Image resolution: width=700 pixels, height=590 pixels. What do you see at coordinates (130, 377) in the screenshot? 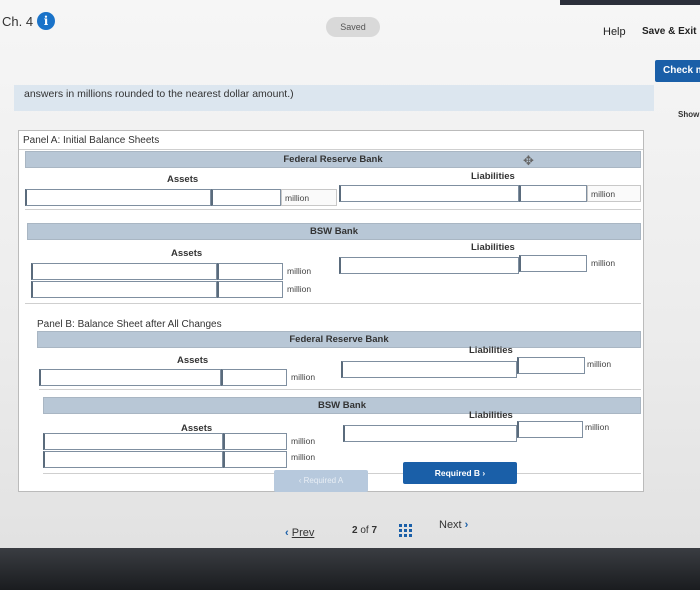
I see `panel-b-fed-assets-account` at bounding box center [130, 377].